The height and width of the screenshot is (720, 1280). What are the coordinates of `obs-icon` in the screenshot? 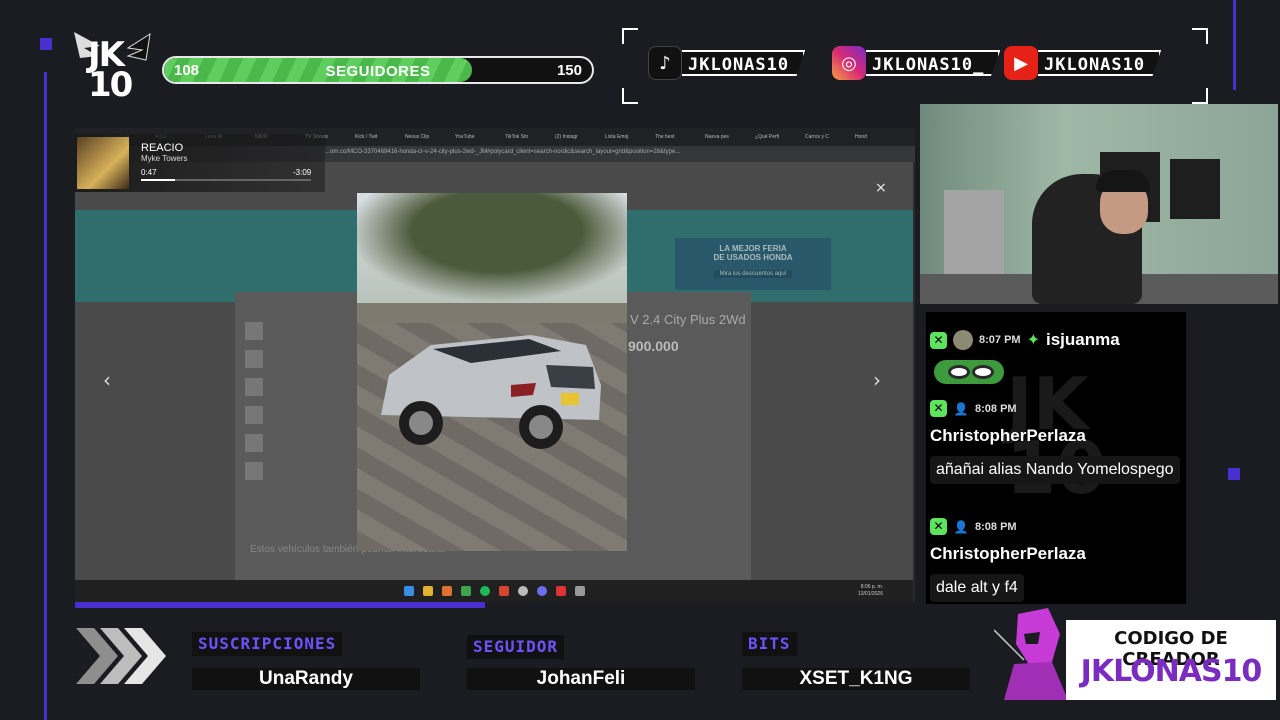 It's located at (522, 591).